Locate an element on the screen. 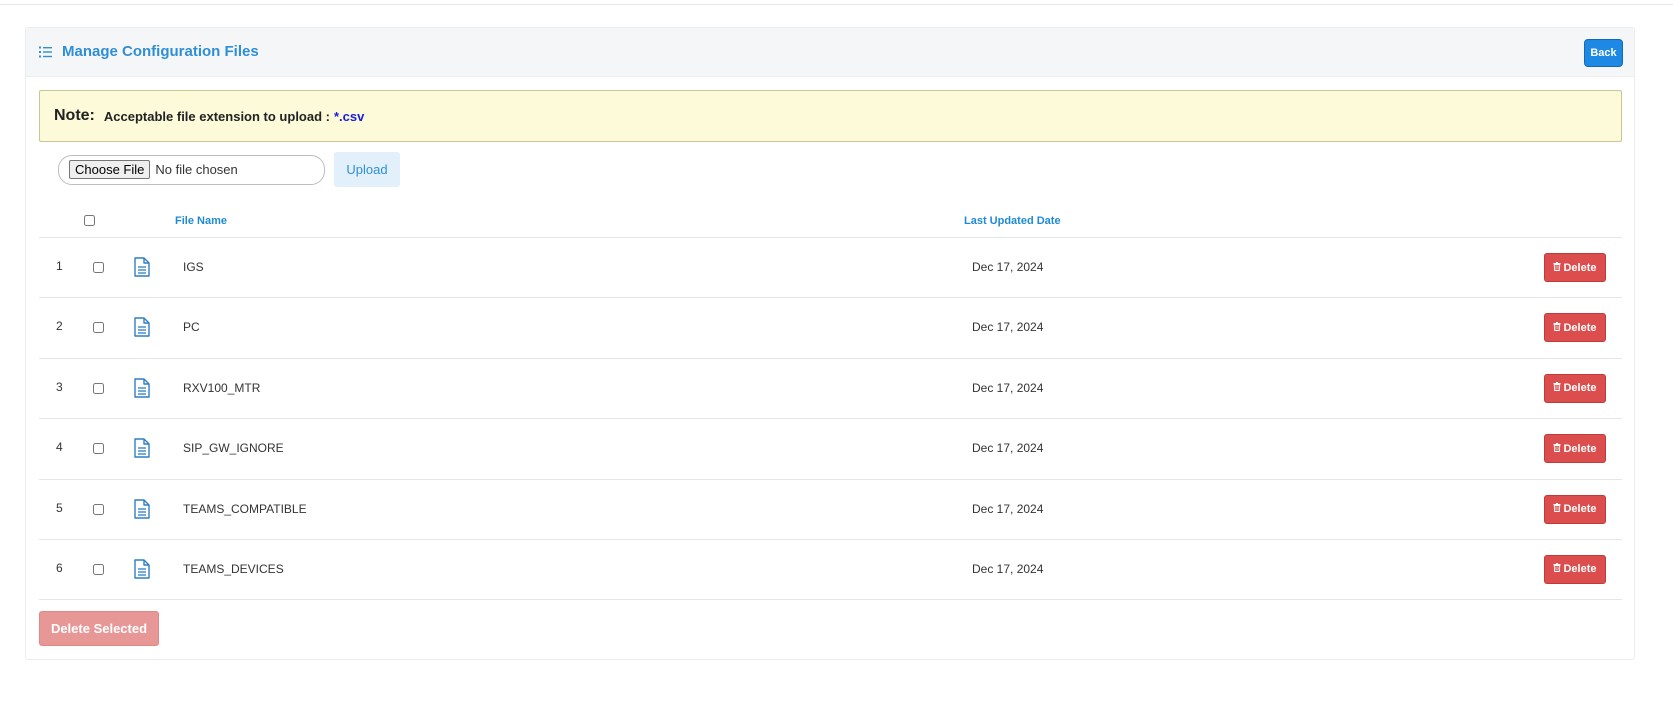  table-header: File Name Last Updated Date is located at coordinates (830, 222).